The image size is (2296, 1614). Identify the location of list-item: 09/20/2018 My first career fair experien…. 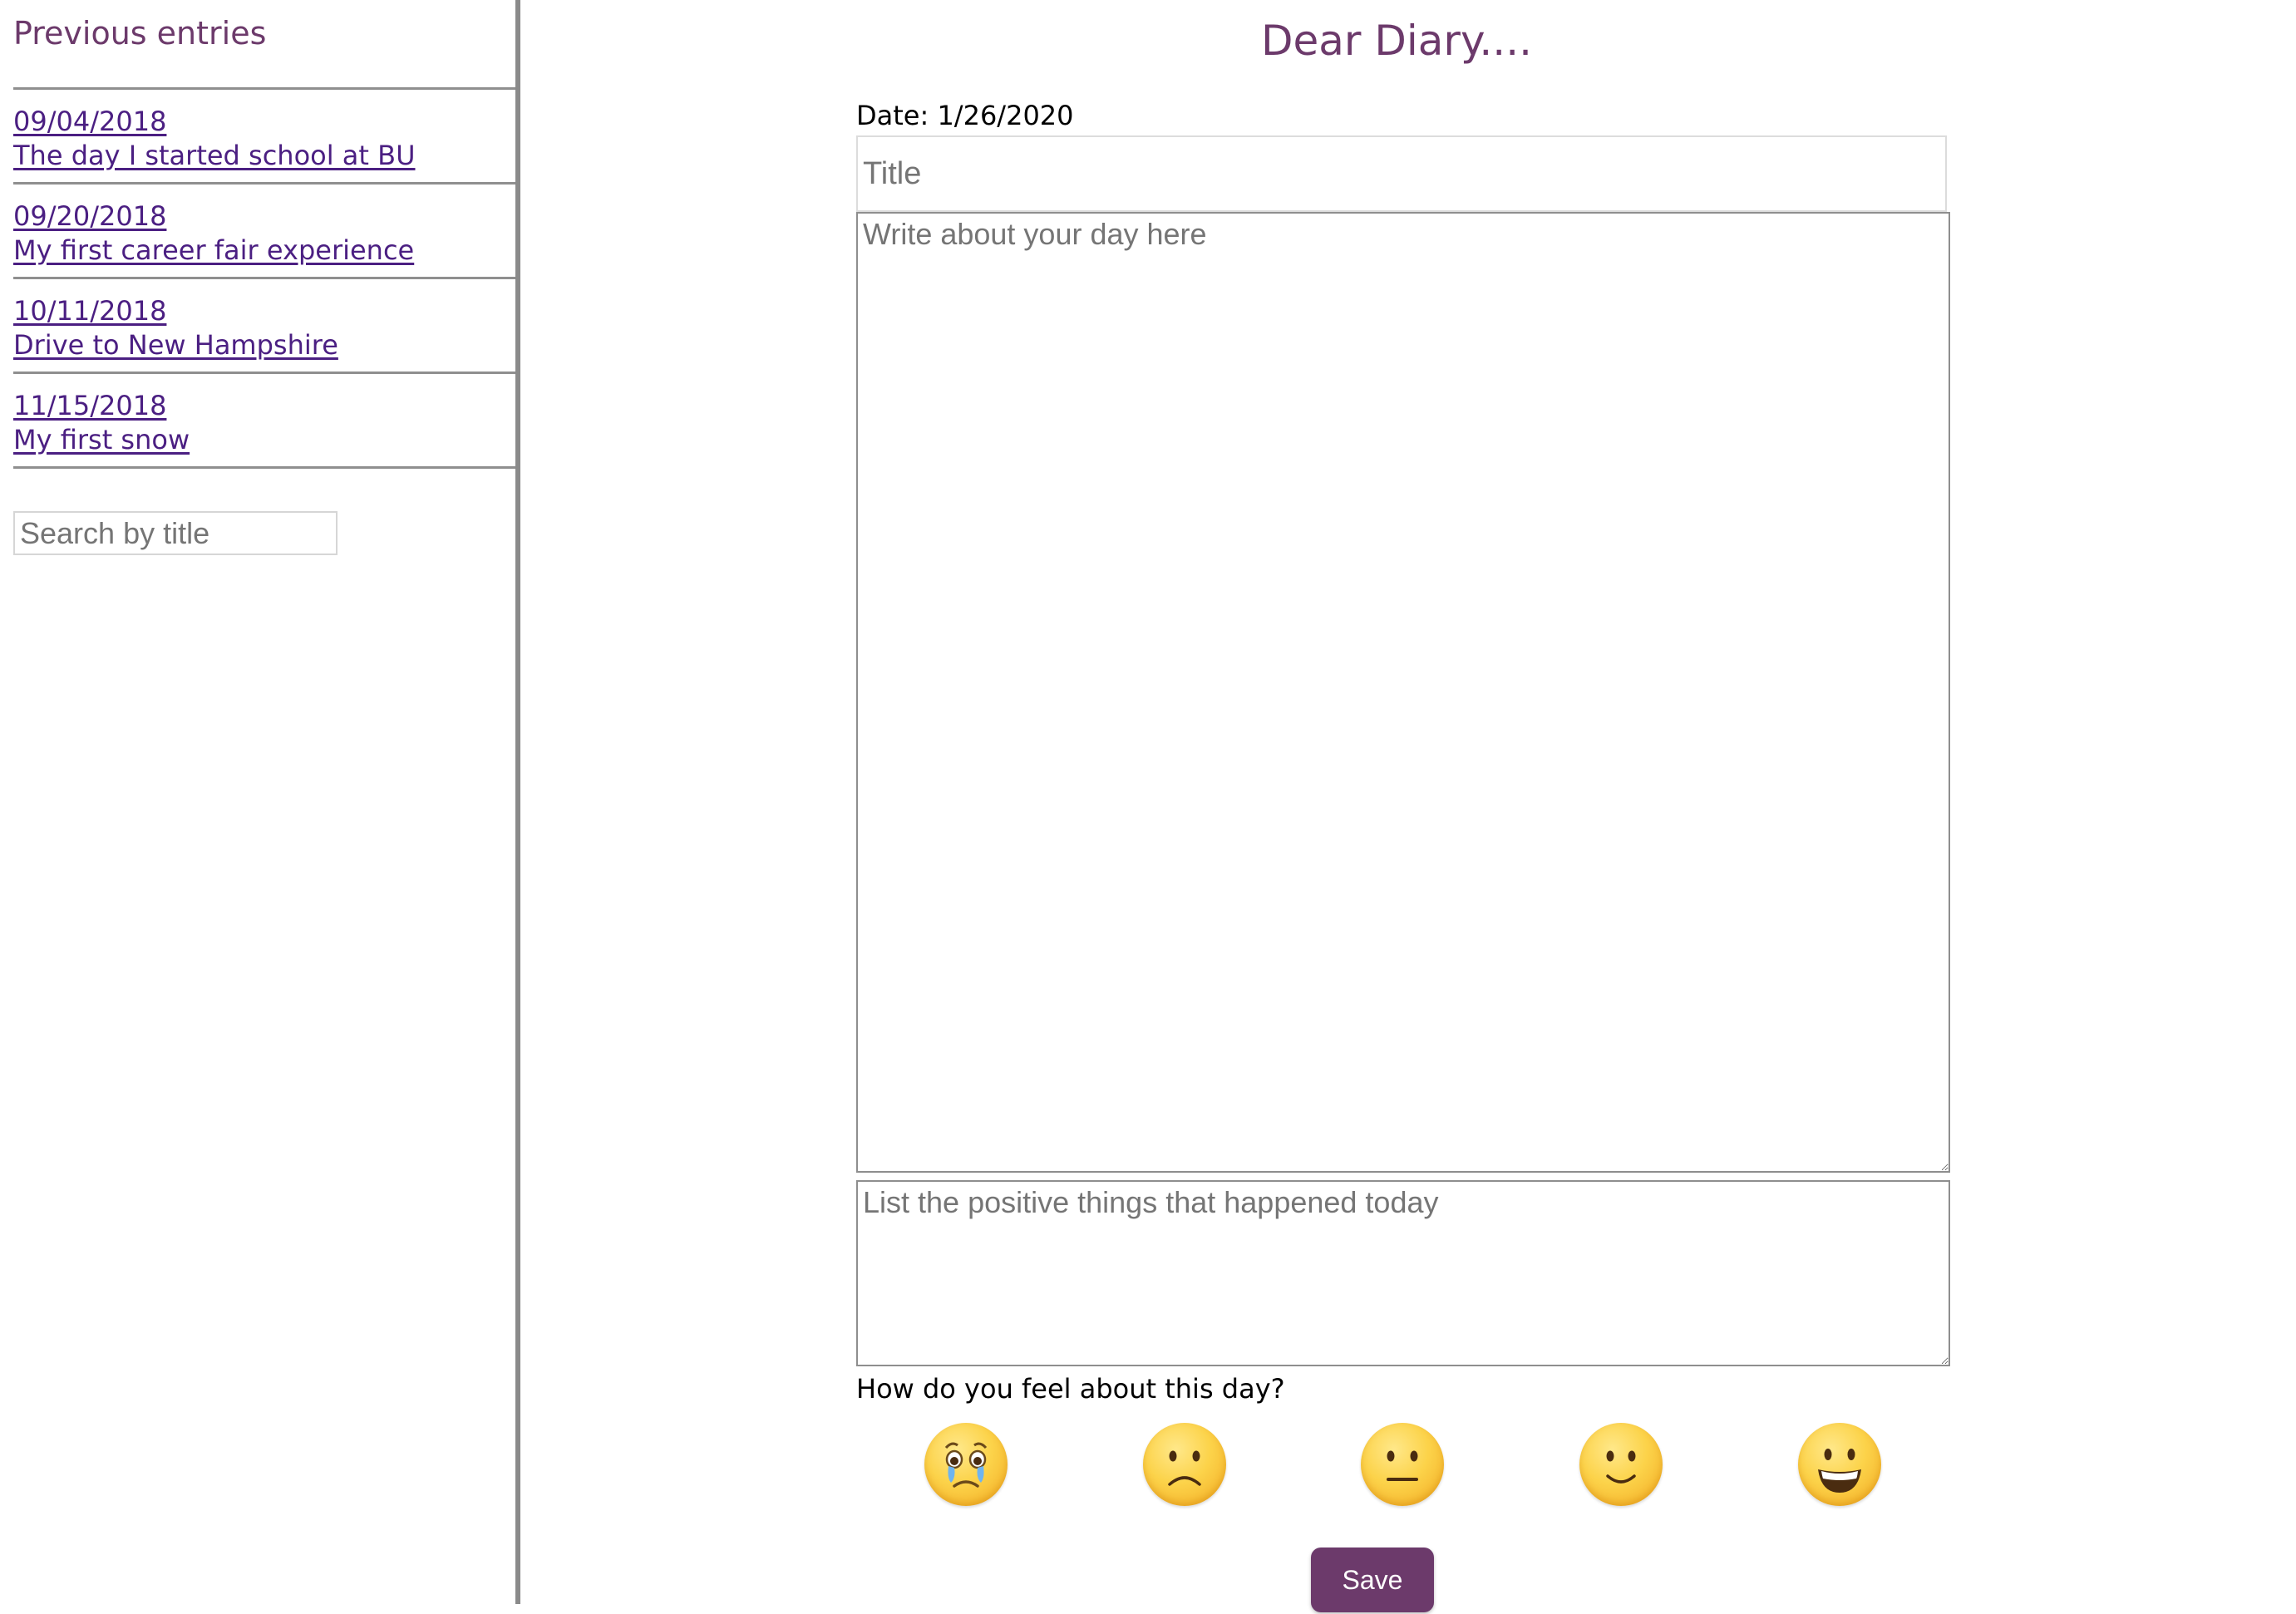
(264, 232).